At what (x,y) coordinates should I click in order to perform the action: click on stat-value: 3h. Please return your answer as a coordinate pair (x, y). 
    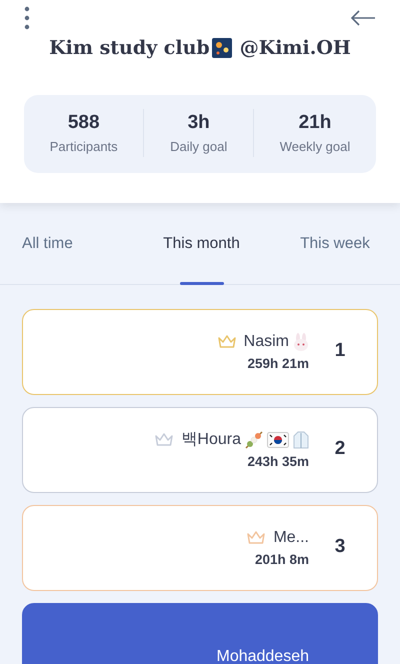
    Looking at the image, I should click on (199, 122).